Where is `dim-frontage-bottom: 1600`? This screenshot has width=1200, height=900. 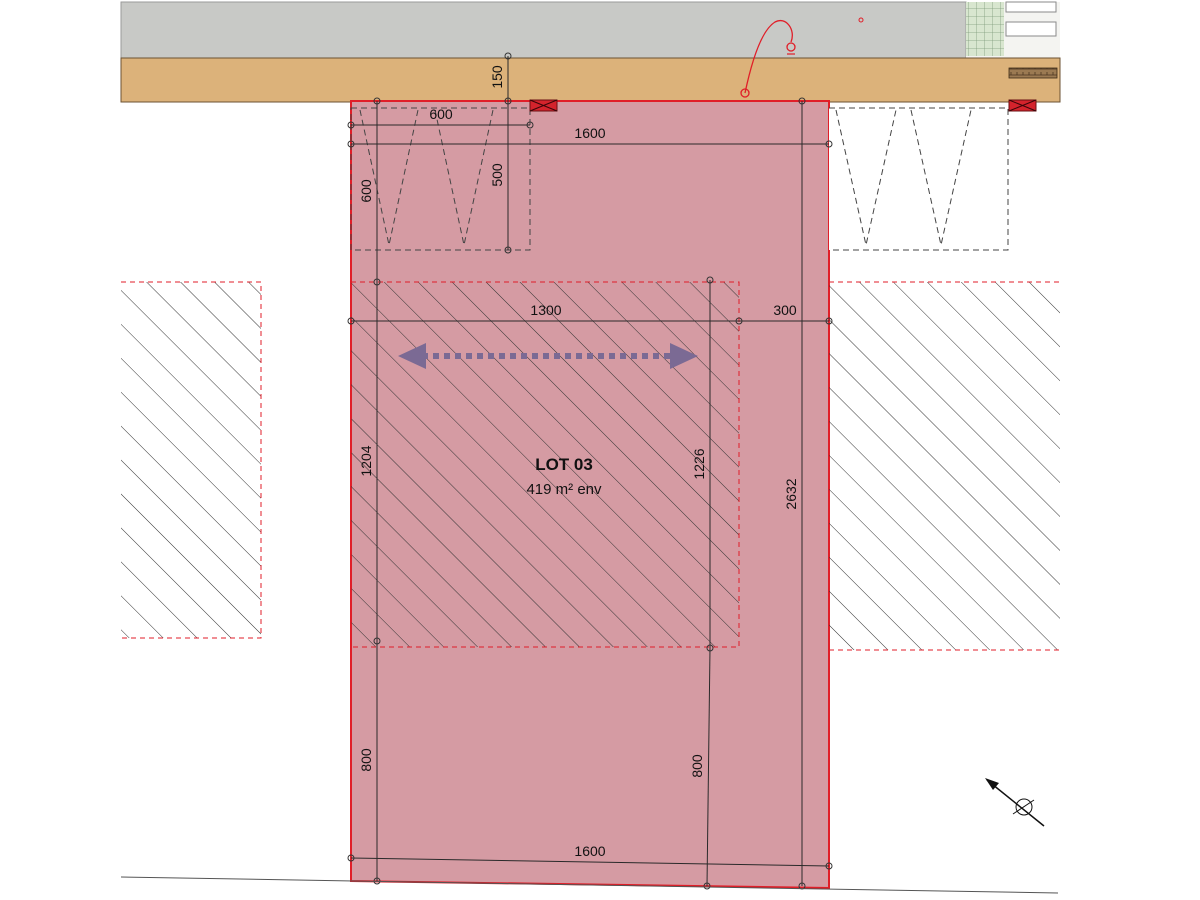 dim-frontage-bottom: 1600 is located at coordinates (589, 851).